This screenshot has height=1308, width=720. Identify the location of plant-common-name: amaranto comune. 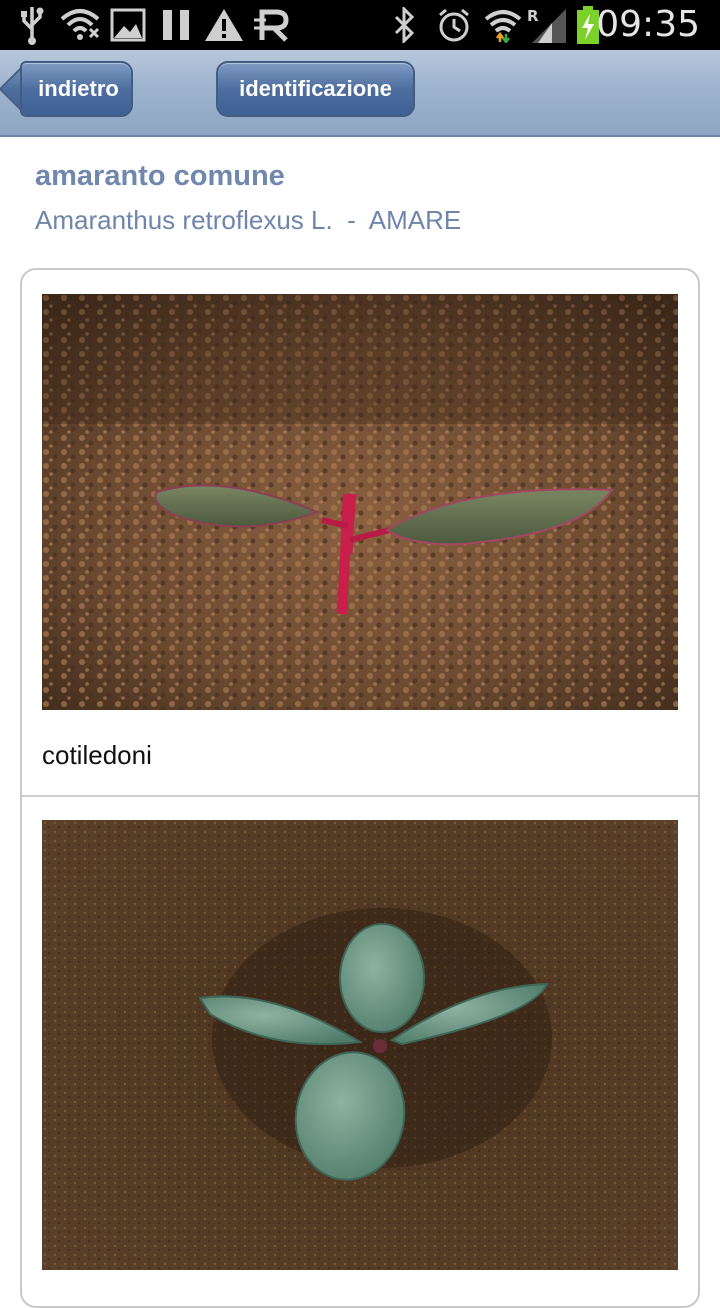
(160, 176).